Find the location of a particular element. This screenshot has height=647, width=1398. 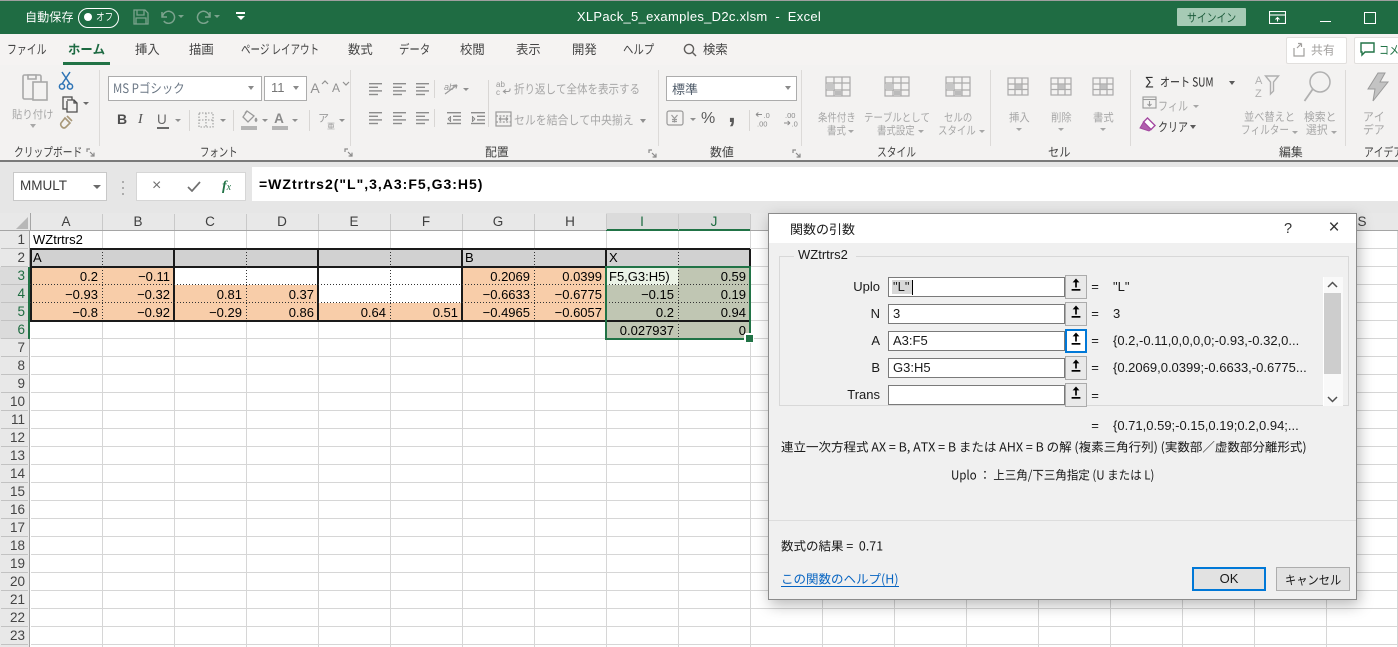

svg-text: ab is located at coordinates (449, 87).